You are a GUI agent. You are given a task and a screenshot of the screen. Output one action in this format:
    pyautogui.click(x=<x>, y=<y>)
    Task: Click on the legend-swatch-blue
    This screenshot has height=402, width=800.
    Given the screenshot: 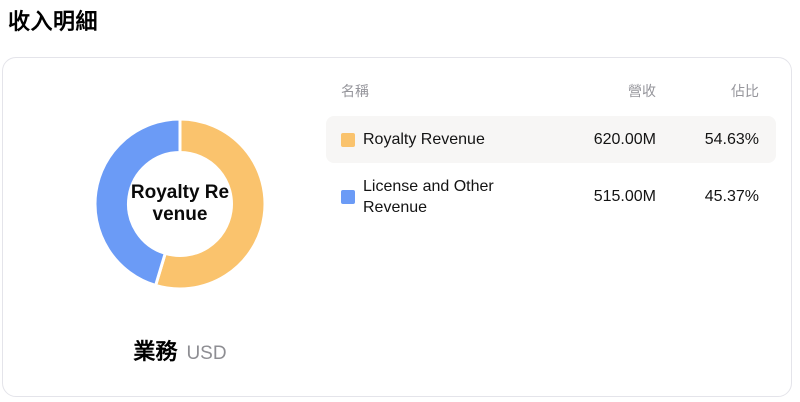 What is the action you would take?
    pyautogui.click(x=348, y=196)
    